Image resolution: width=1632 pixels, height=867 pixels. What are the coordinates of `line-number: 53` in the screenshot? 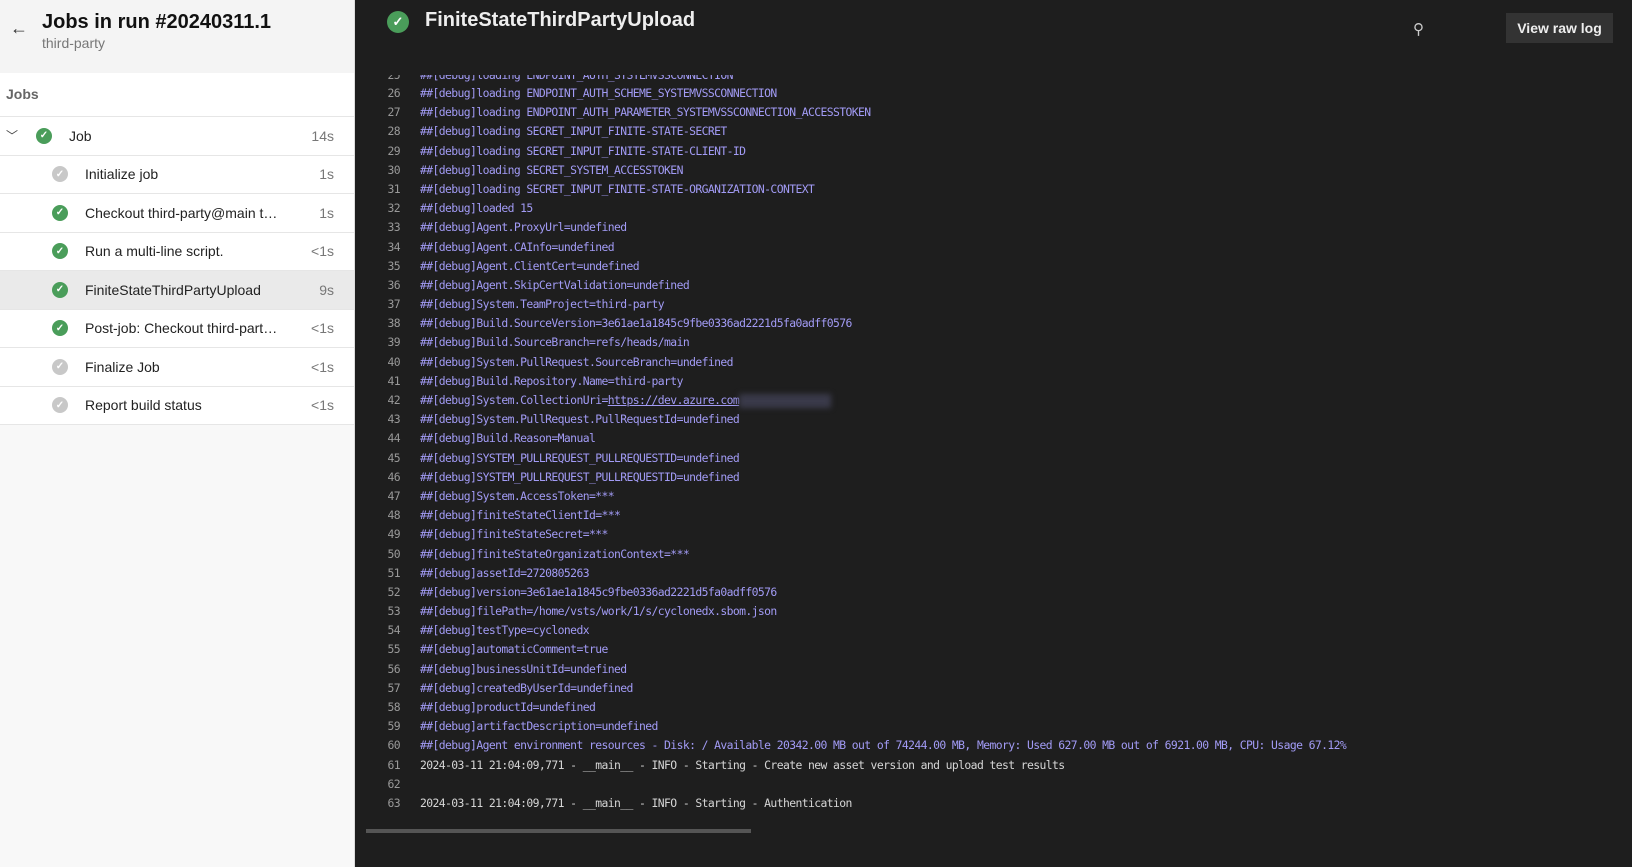 It's located at (393, 611).